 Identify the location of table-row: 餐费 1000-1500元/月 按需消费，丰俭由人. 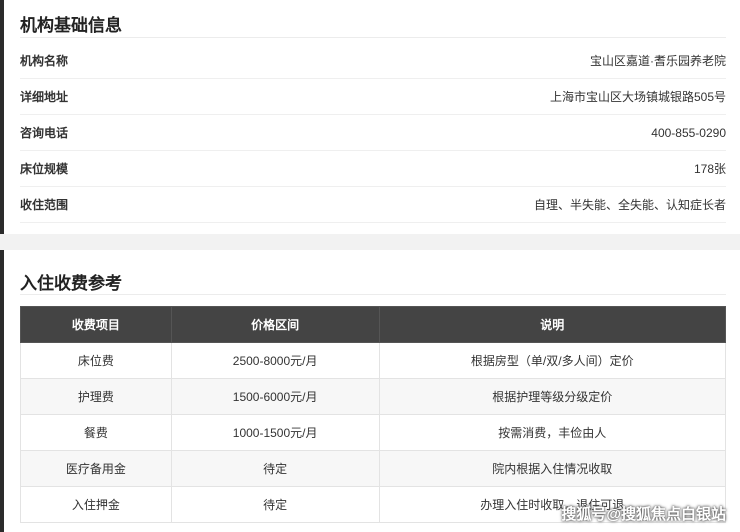
(373, 432).